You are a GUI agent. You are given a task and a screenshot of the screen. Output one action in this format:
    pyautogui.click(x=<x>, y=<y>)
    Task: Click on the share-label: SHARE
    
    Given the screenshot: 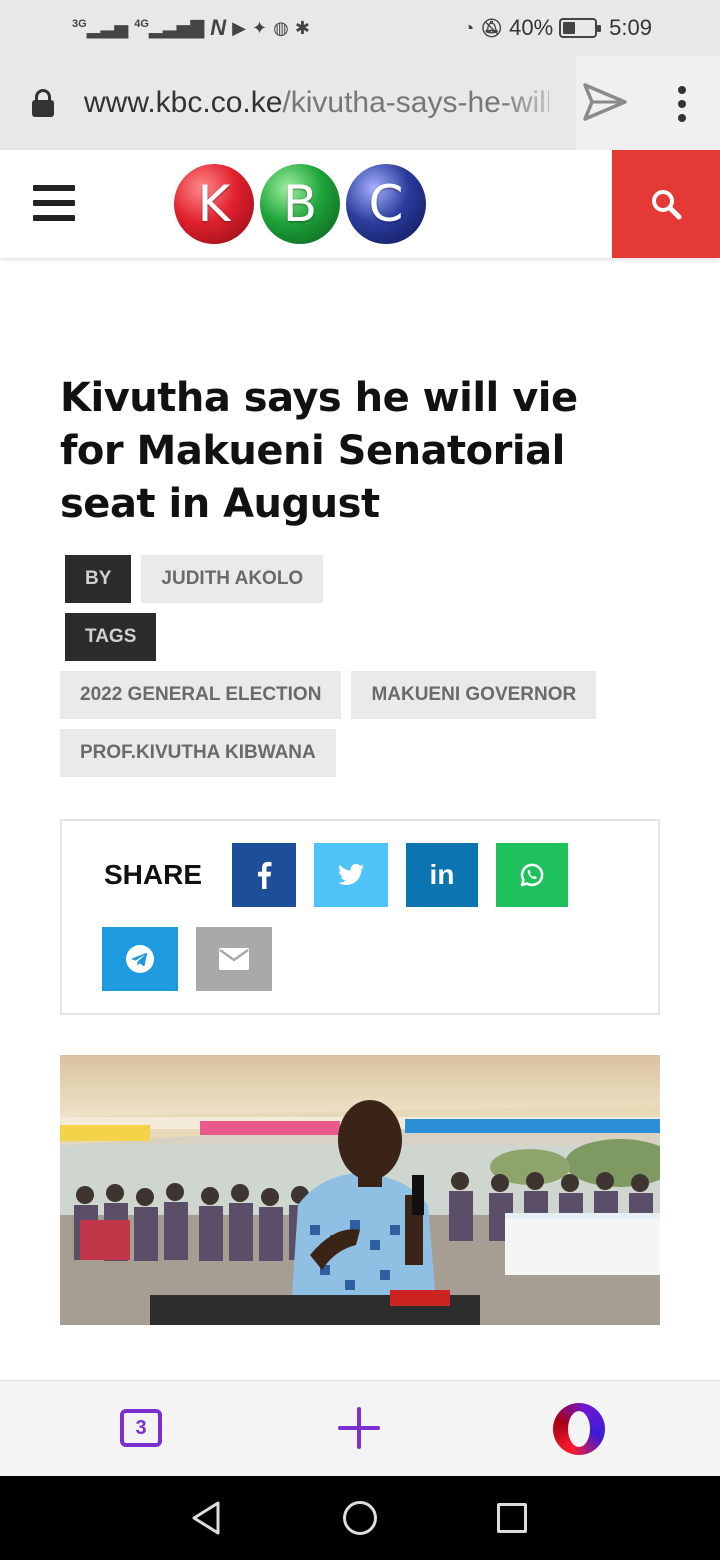 What is the action you would take?
    pyautogui.click(x=153, y=874)
    